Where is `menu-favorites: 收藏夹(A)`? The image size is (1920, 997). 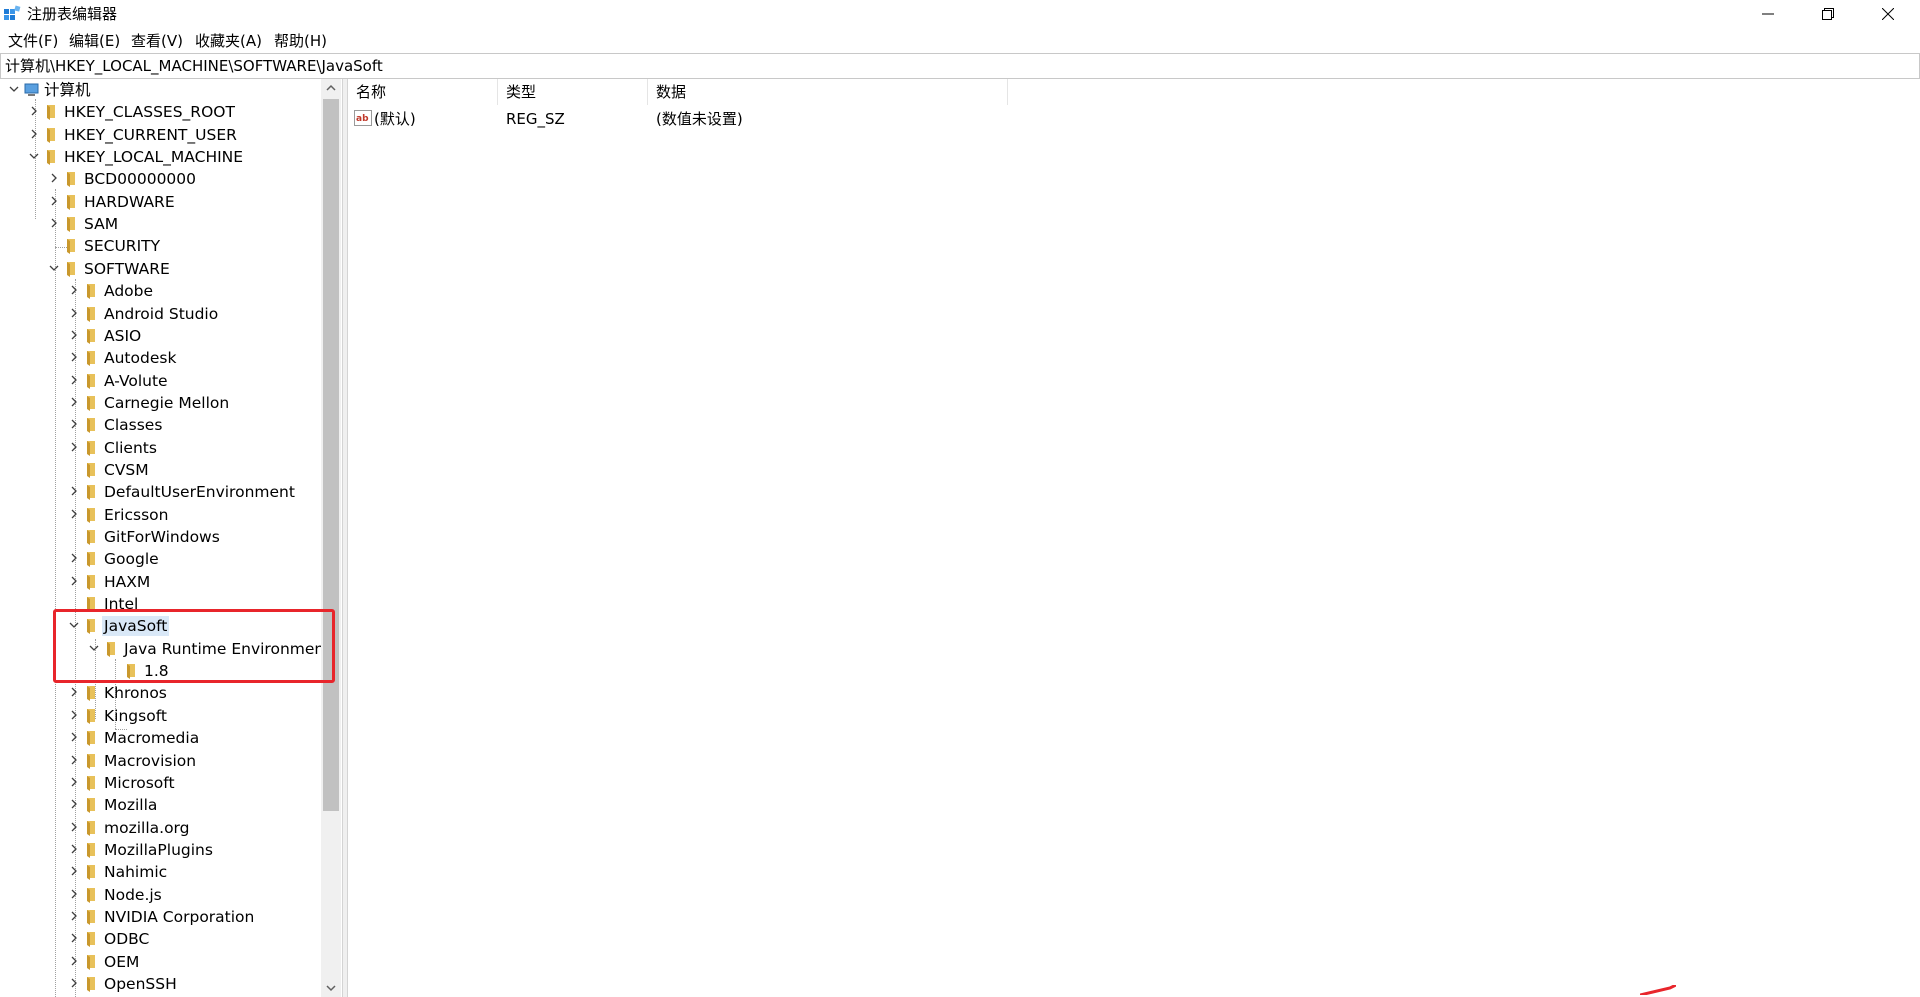 menu-favorites: 收藏夹(A) is located at coordinates (228, 41).